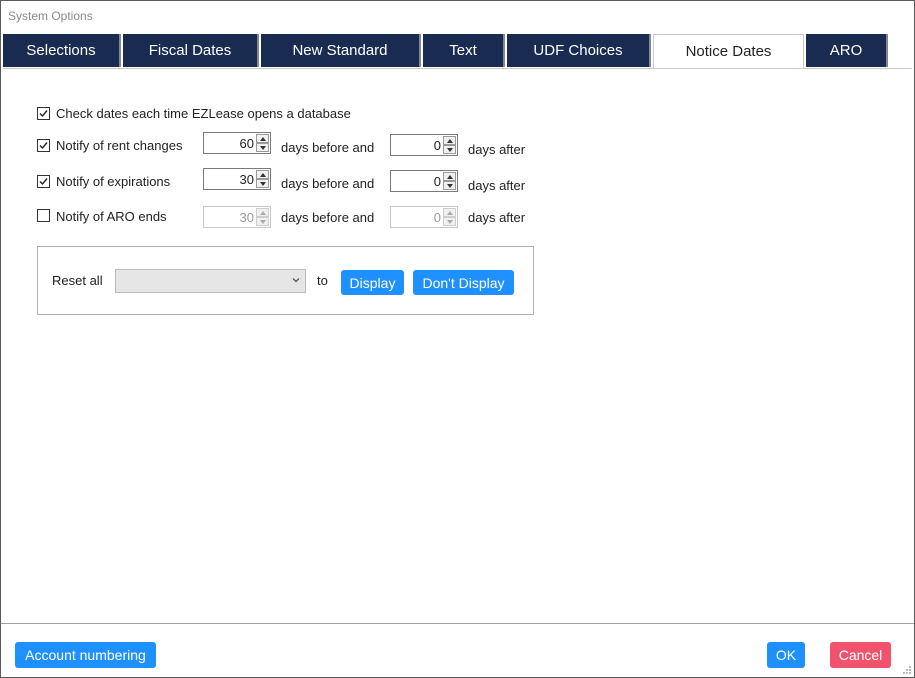  Describe the element at coordinates (579, 50) in the screenshot. I see `tab-udf-choices: UDF Choices` at that location.